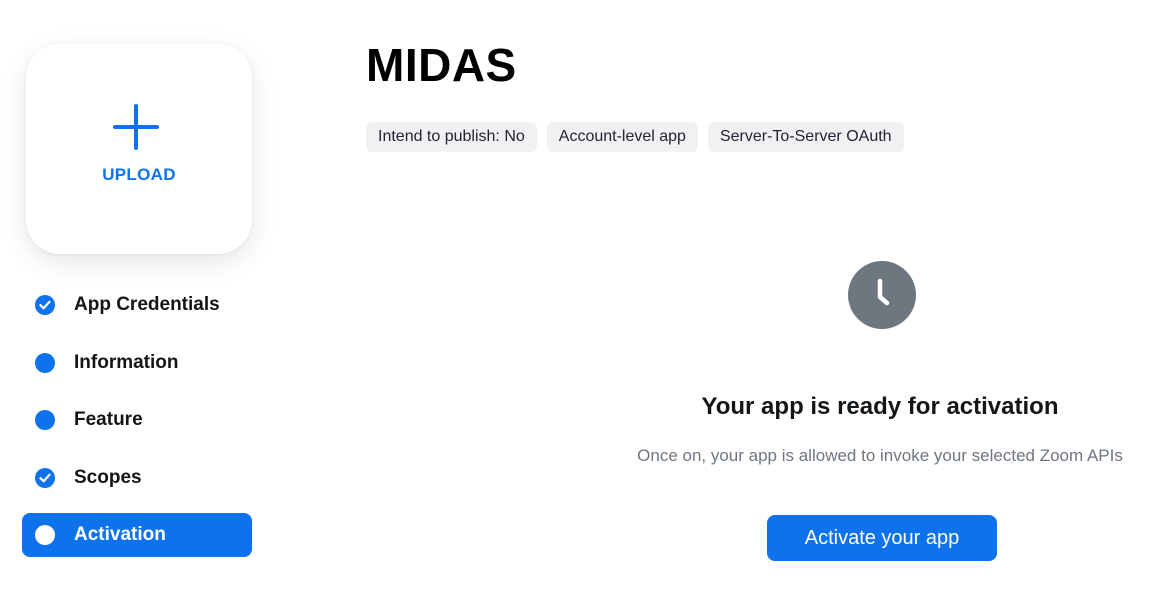  What do you see at coordinates (139, 175) in the screenshot?
I see `upload-label: UPLOAD` at bounding box center [139, 175].